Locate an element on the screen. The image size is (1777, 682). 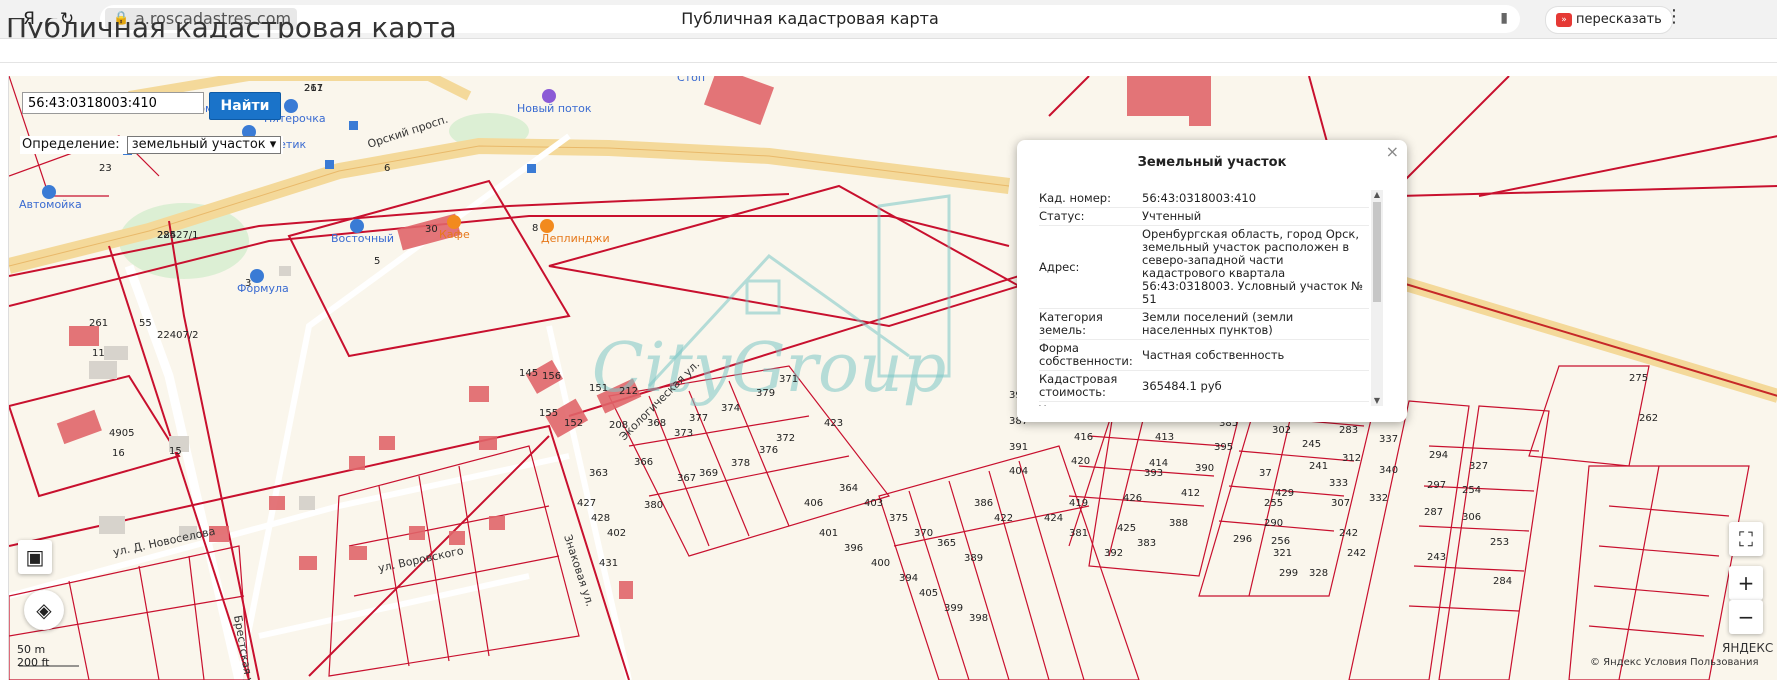
parcel-number-label: 22407/2 is located at coordinates (178, 335).